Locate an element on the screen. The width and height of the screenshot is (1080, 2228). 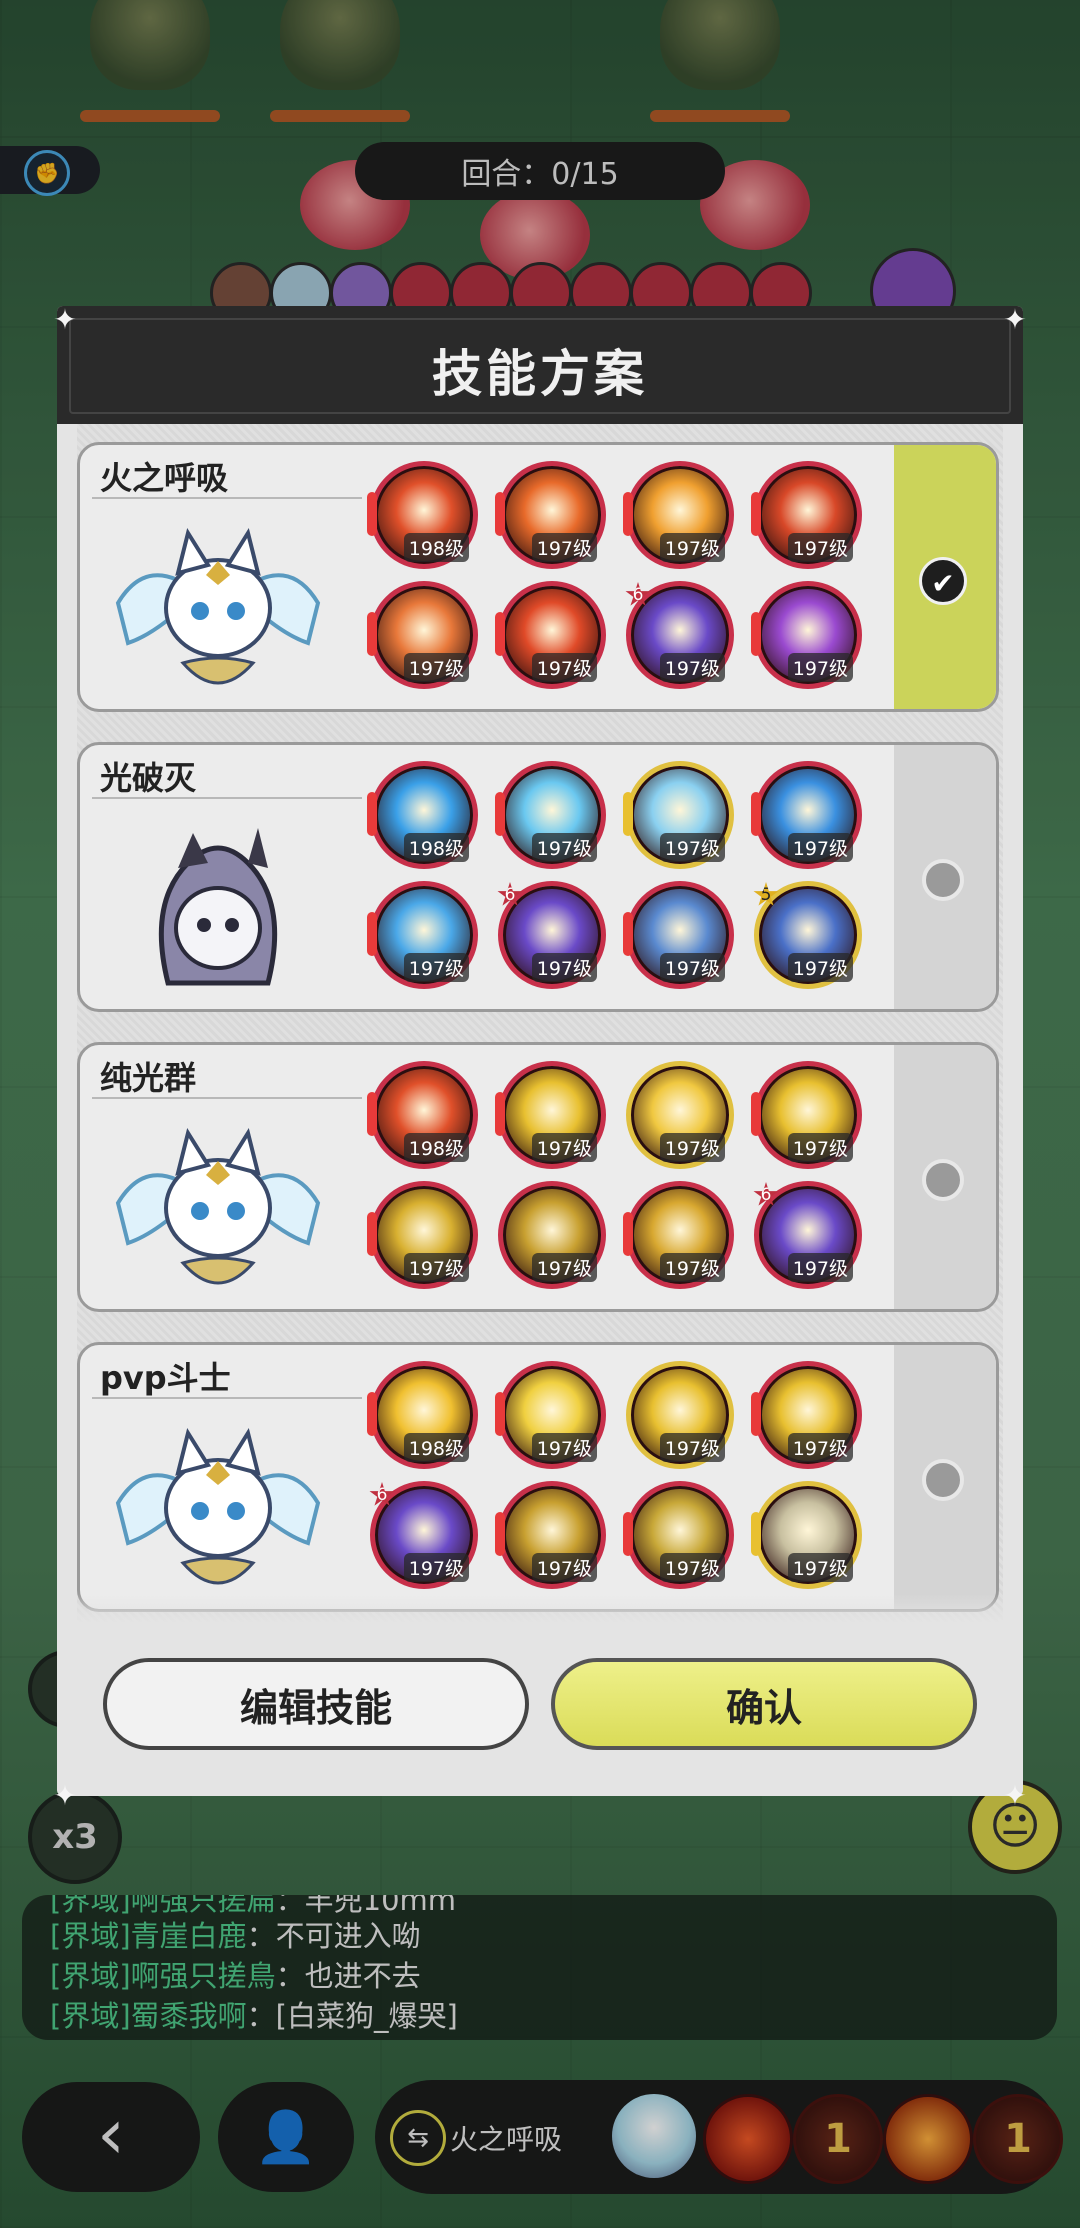
chat-line: [界域]啊强只搓鳥：也进不去 is located at coordinates (235, 1976).